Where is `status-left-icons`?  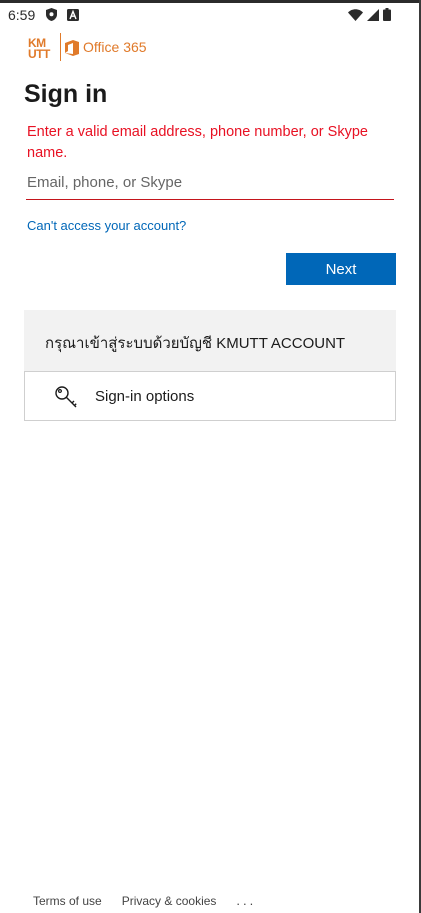 status-left-icons is located at coordinates (62, 17).